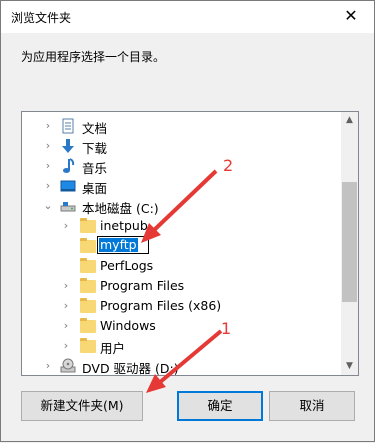 This screenshot has height=443, width=375. Describe the element at coordinates (182, 281) in the screenshot. I see `annotation-arrows` at that location.